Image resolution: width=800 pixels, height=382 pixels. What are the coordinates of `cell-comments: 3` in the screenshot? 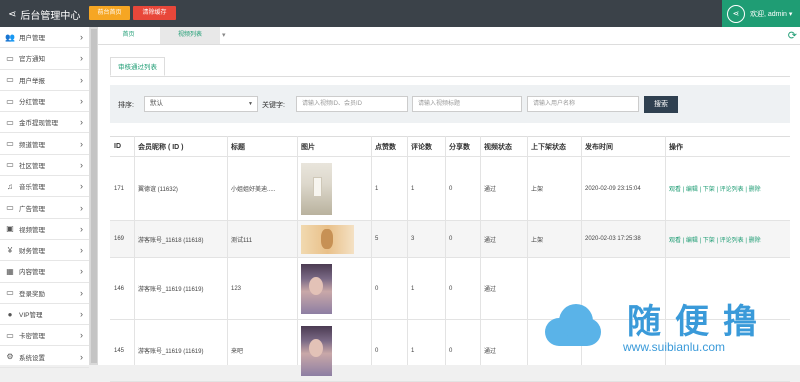 It's located at (413, 239).